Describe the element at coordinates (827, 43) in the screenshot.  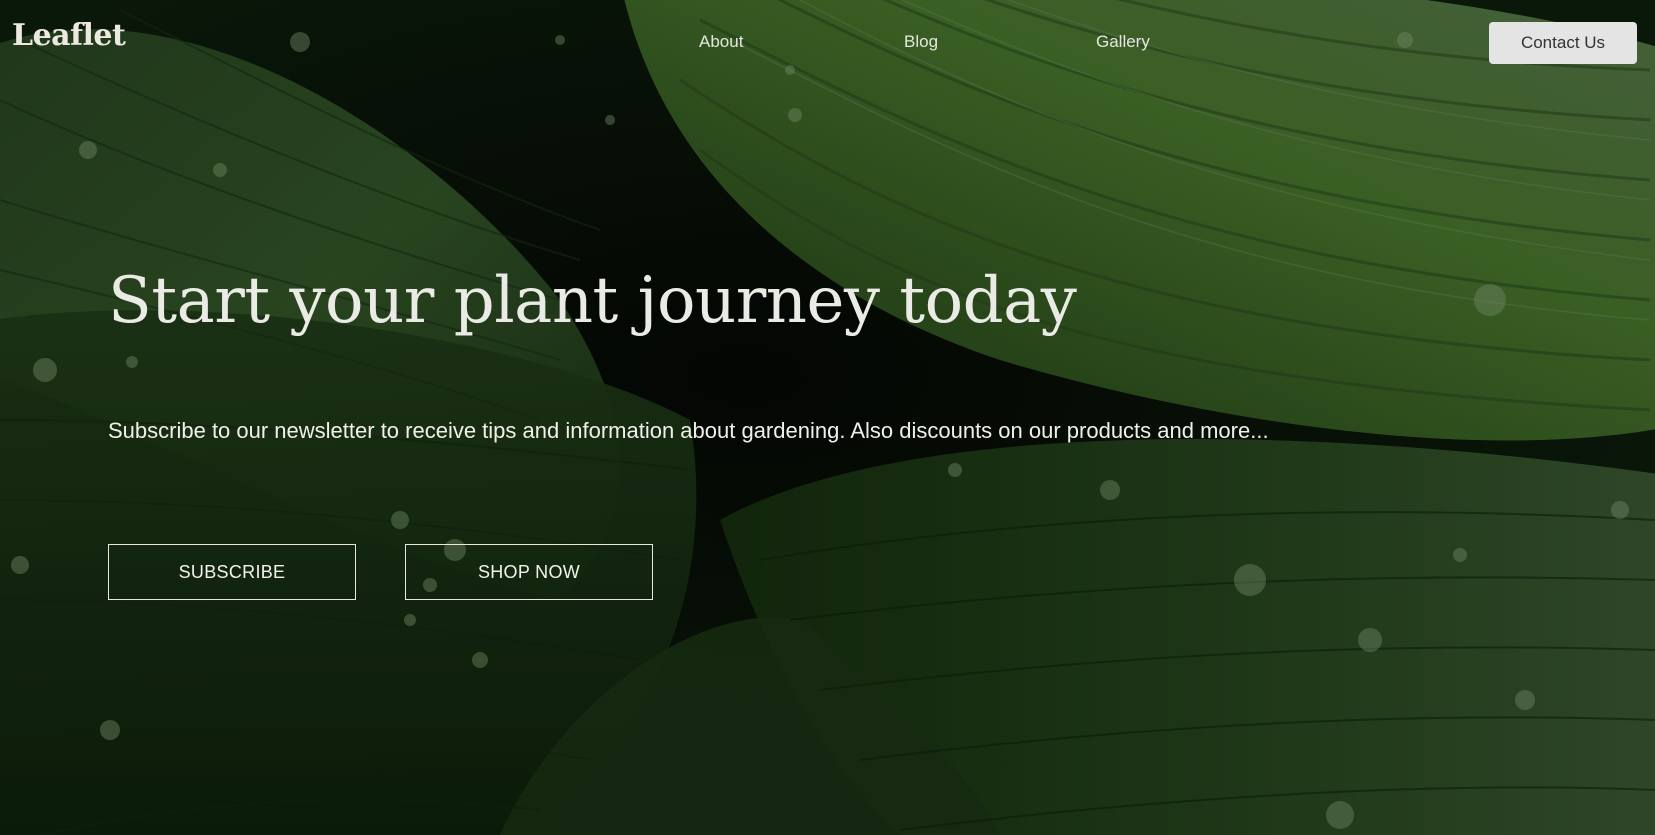
I see `site-header: Leaflet About Blog Gallery Contact Us` at that location.